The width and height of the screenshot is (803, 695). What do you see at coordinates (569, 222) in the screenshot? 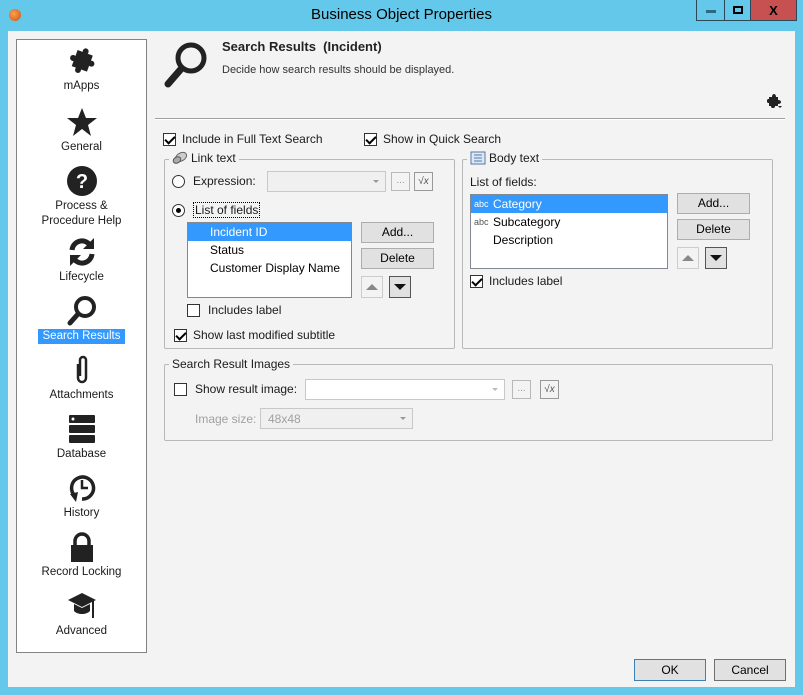
I see `list-item: abc Subcategory` at bounding box center [569, 222].